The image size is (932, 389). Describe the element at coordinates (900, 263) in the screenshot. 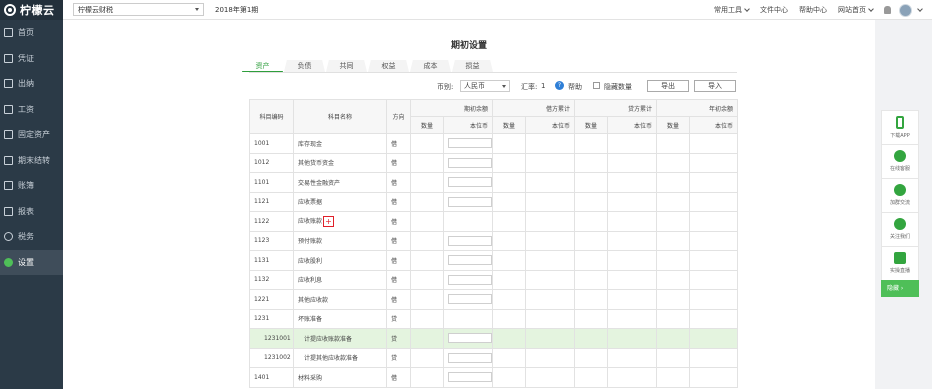

I see `live-stream-button: 实操直播` at that location.